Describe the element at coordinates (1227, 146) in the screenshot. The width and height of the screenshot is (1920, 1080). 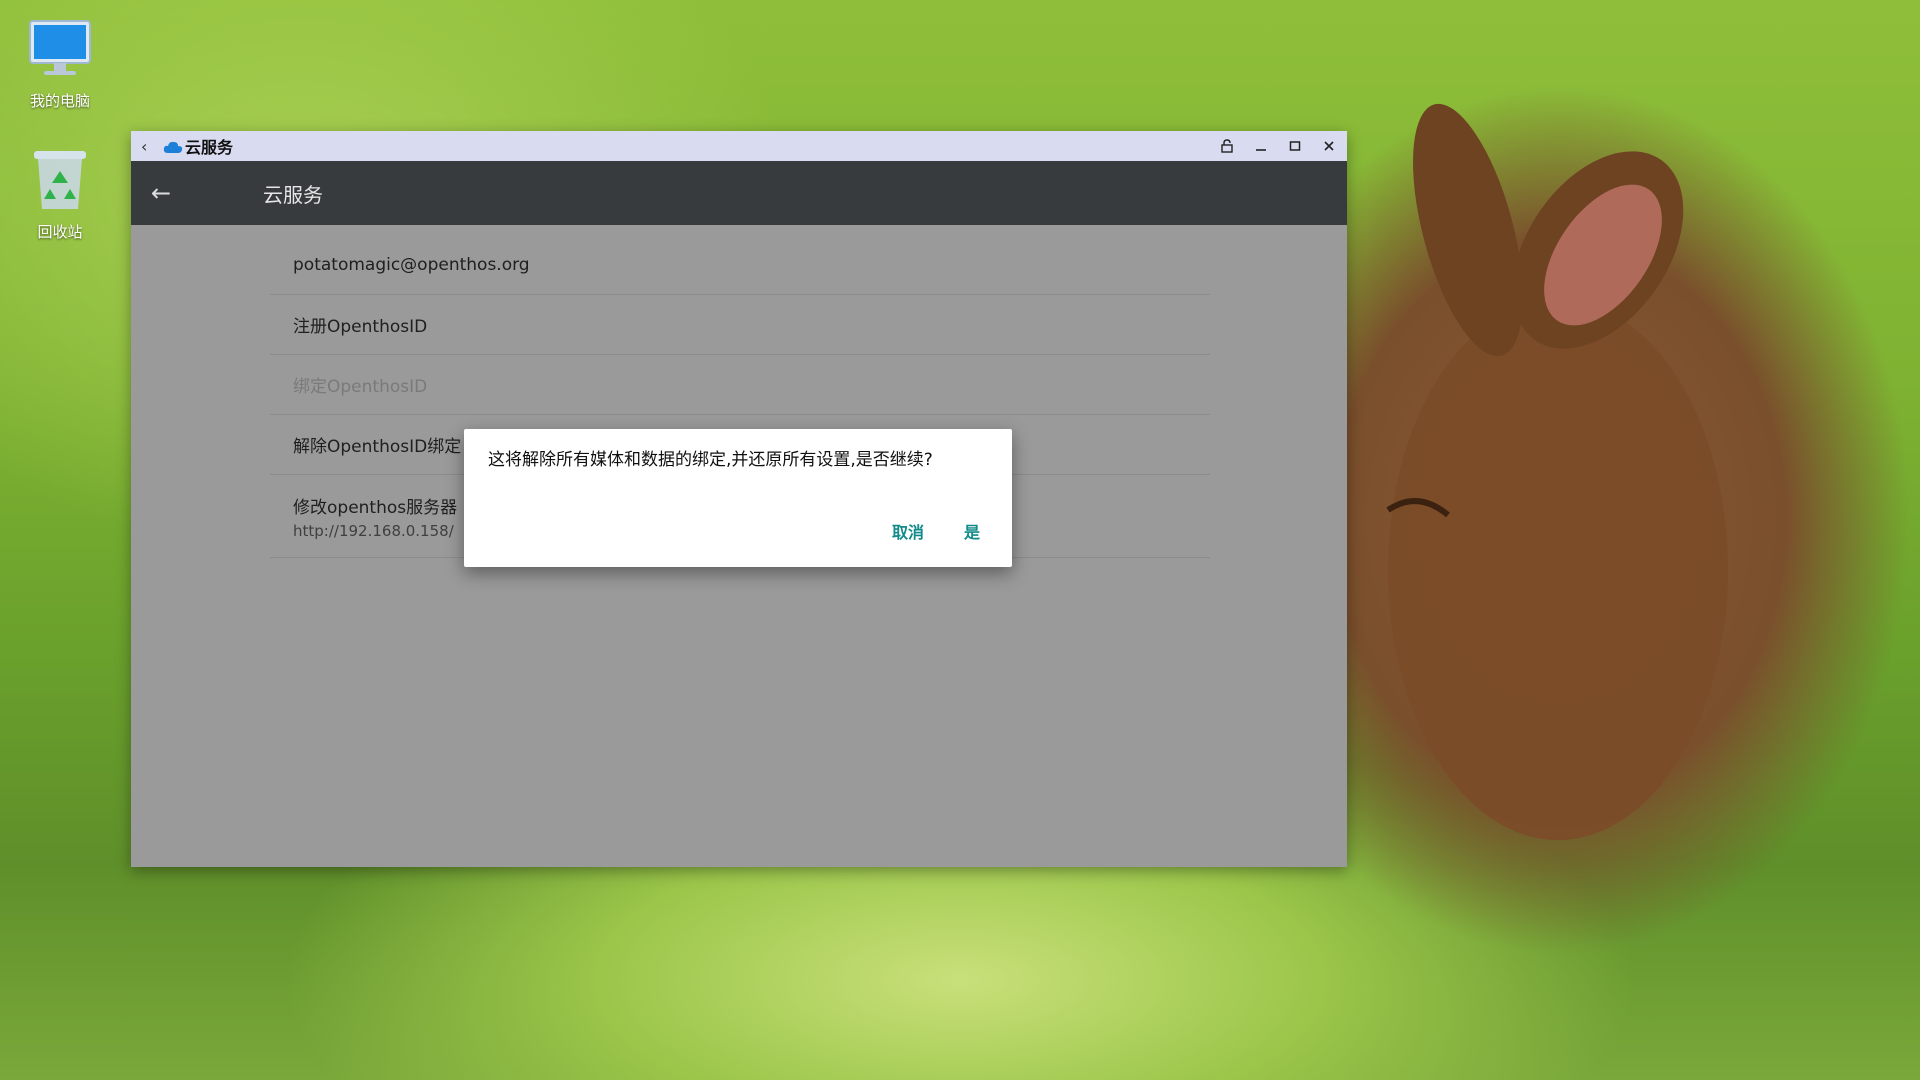
I see `lock-icon` at that location.